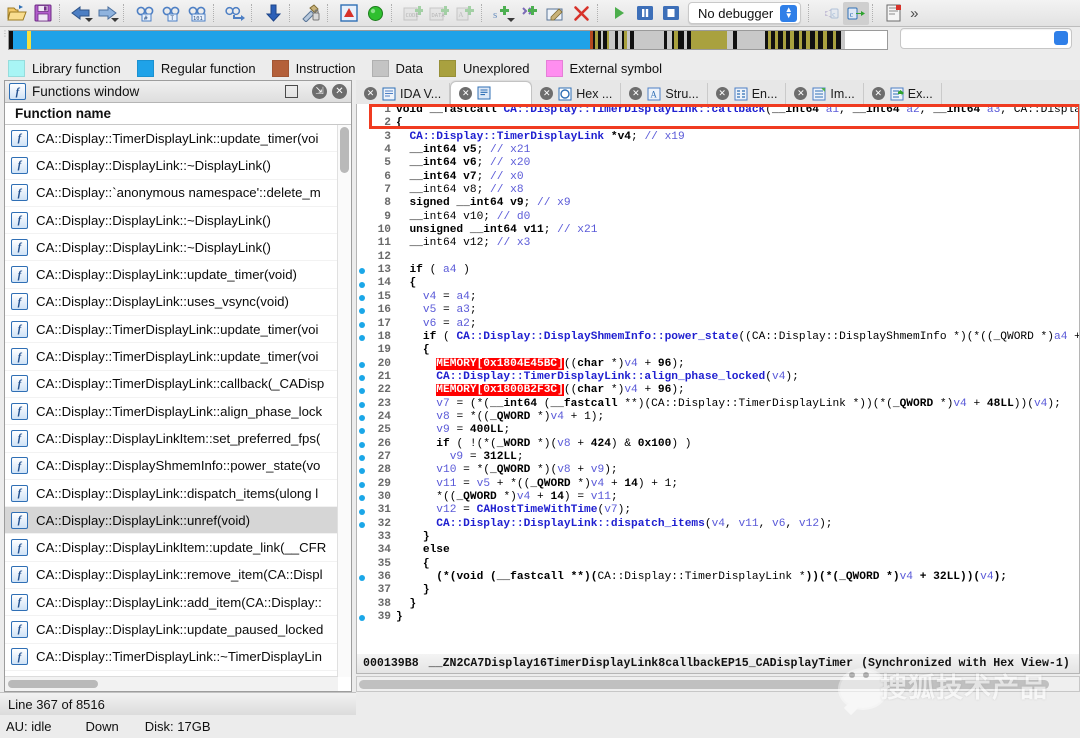 Image resolution: width=1080 pixels, height=738 pixels. I want to click on jump-down-icon, so click(273, 13).